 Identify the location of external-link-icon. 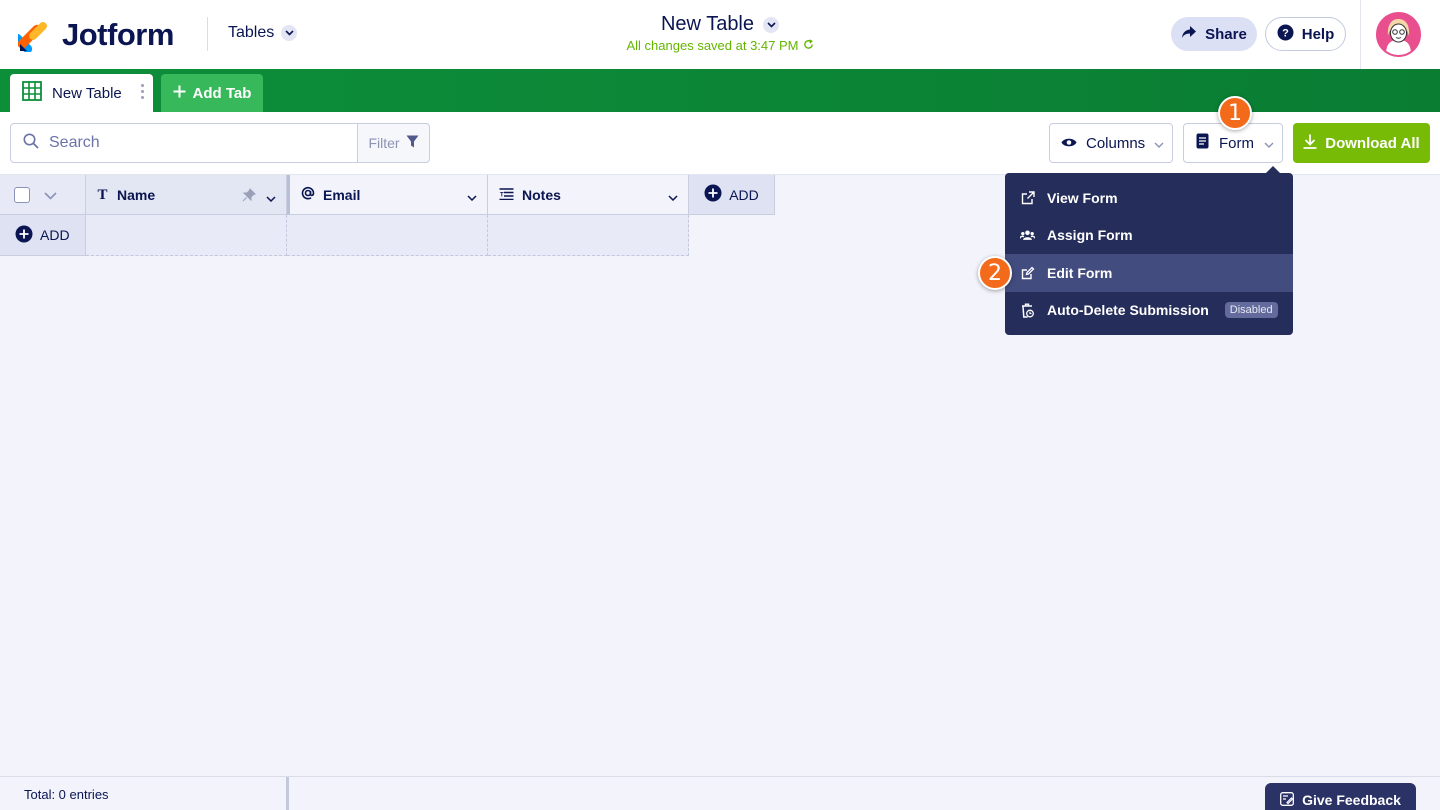
(1027, 198).